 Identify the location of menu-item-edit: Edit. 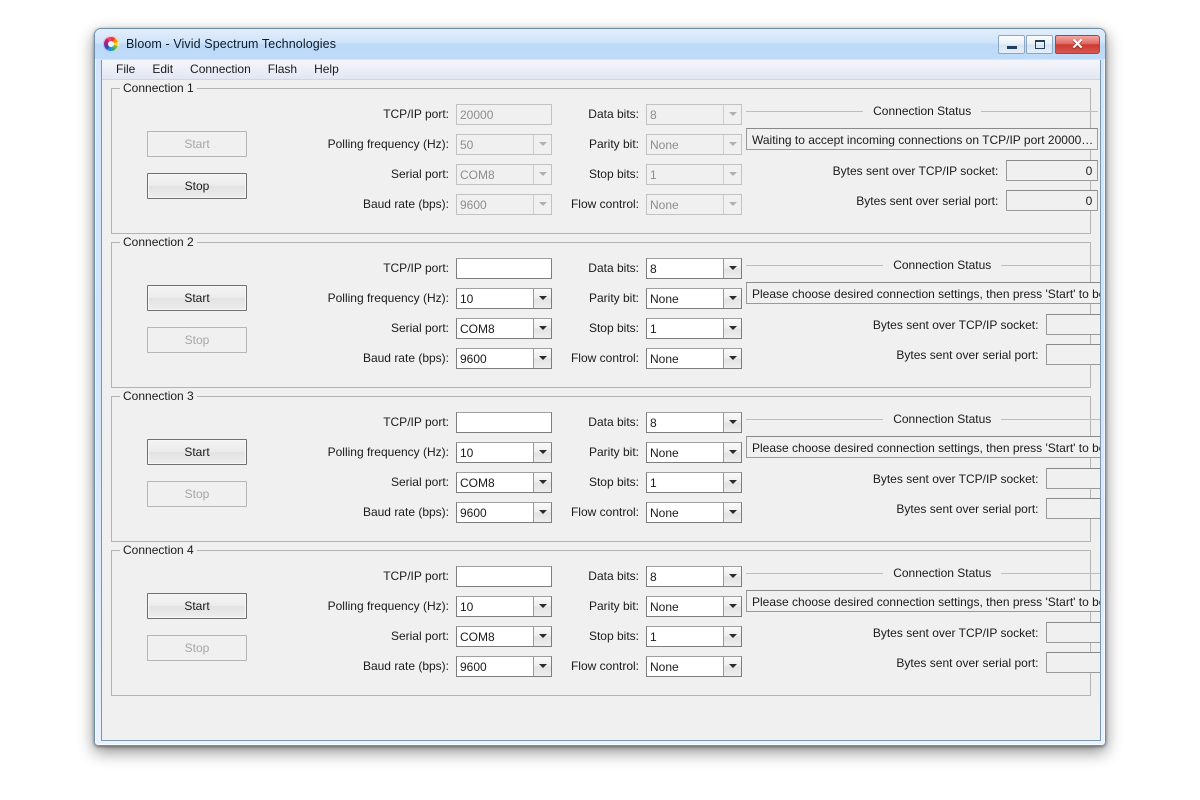
(163, 69).